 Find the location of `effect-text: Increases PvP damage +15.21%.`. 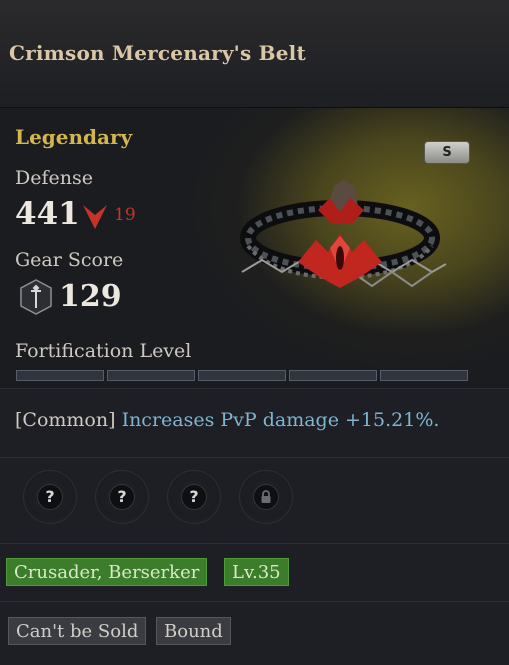

effect-text: Increases PvP damage +15.21%. is located at coordinates (280, 420).